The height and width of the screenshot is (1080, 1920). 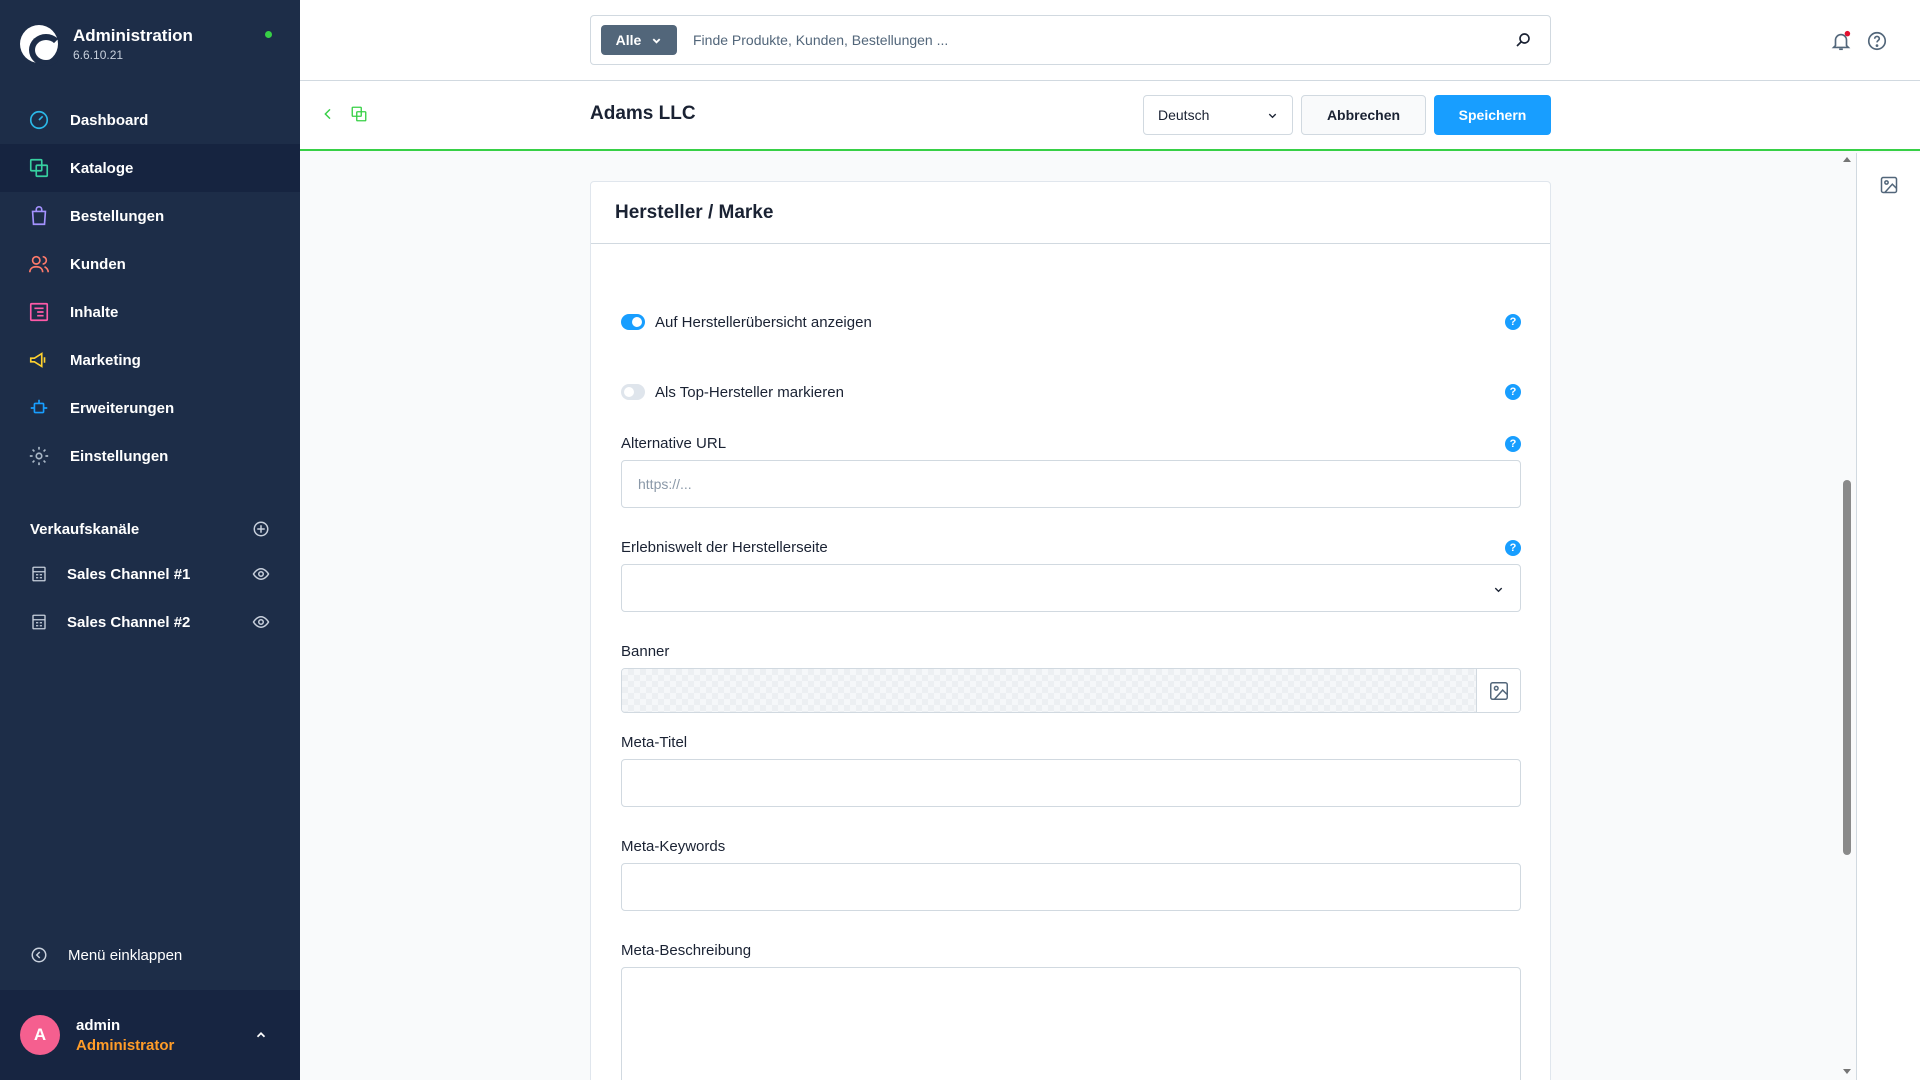 I want to click on nav-item-marketing: Marketing, so click(x=150, y=360).